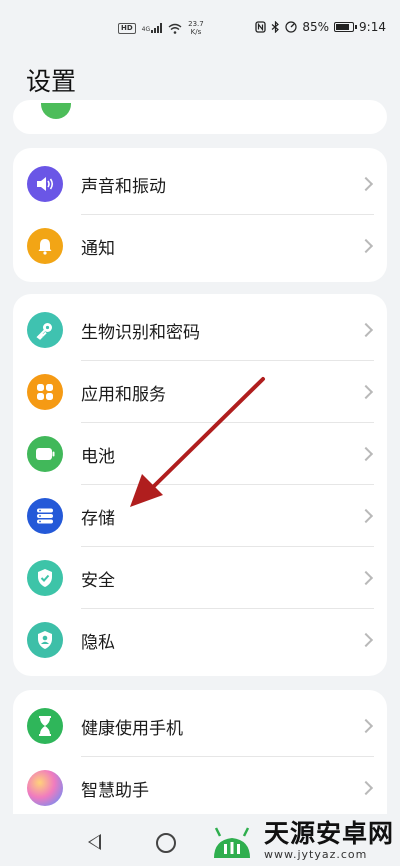 The image size is (400, 866). What do you see at coordinates (200, 516) in the screenshot?
I see `settings-item-storage: 存储` at bounding box center [200, 516].